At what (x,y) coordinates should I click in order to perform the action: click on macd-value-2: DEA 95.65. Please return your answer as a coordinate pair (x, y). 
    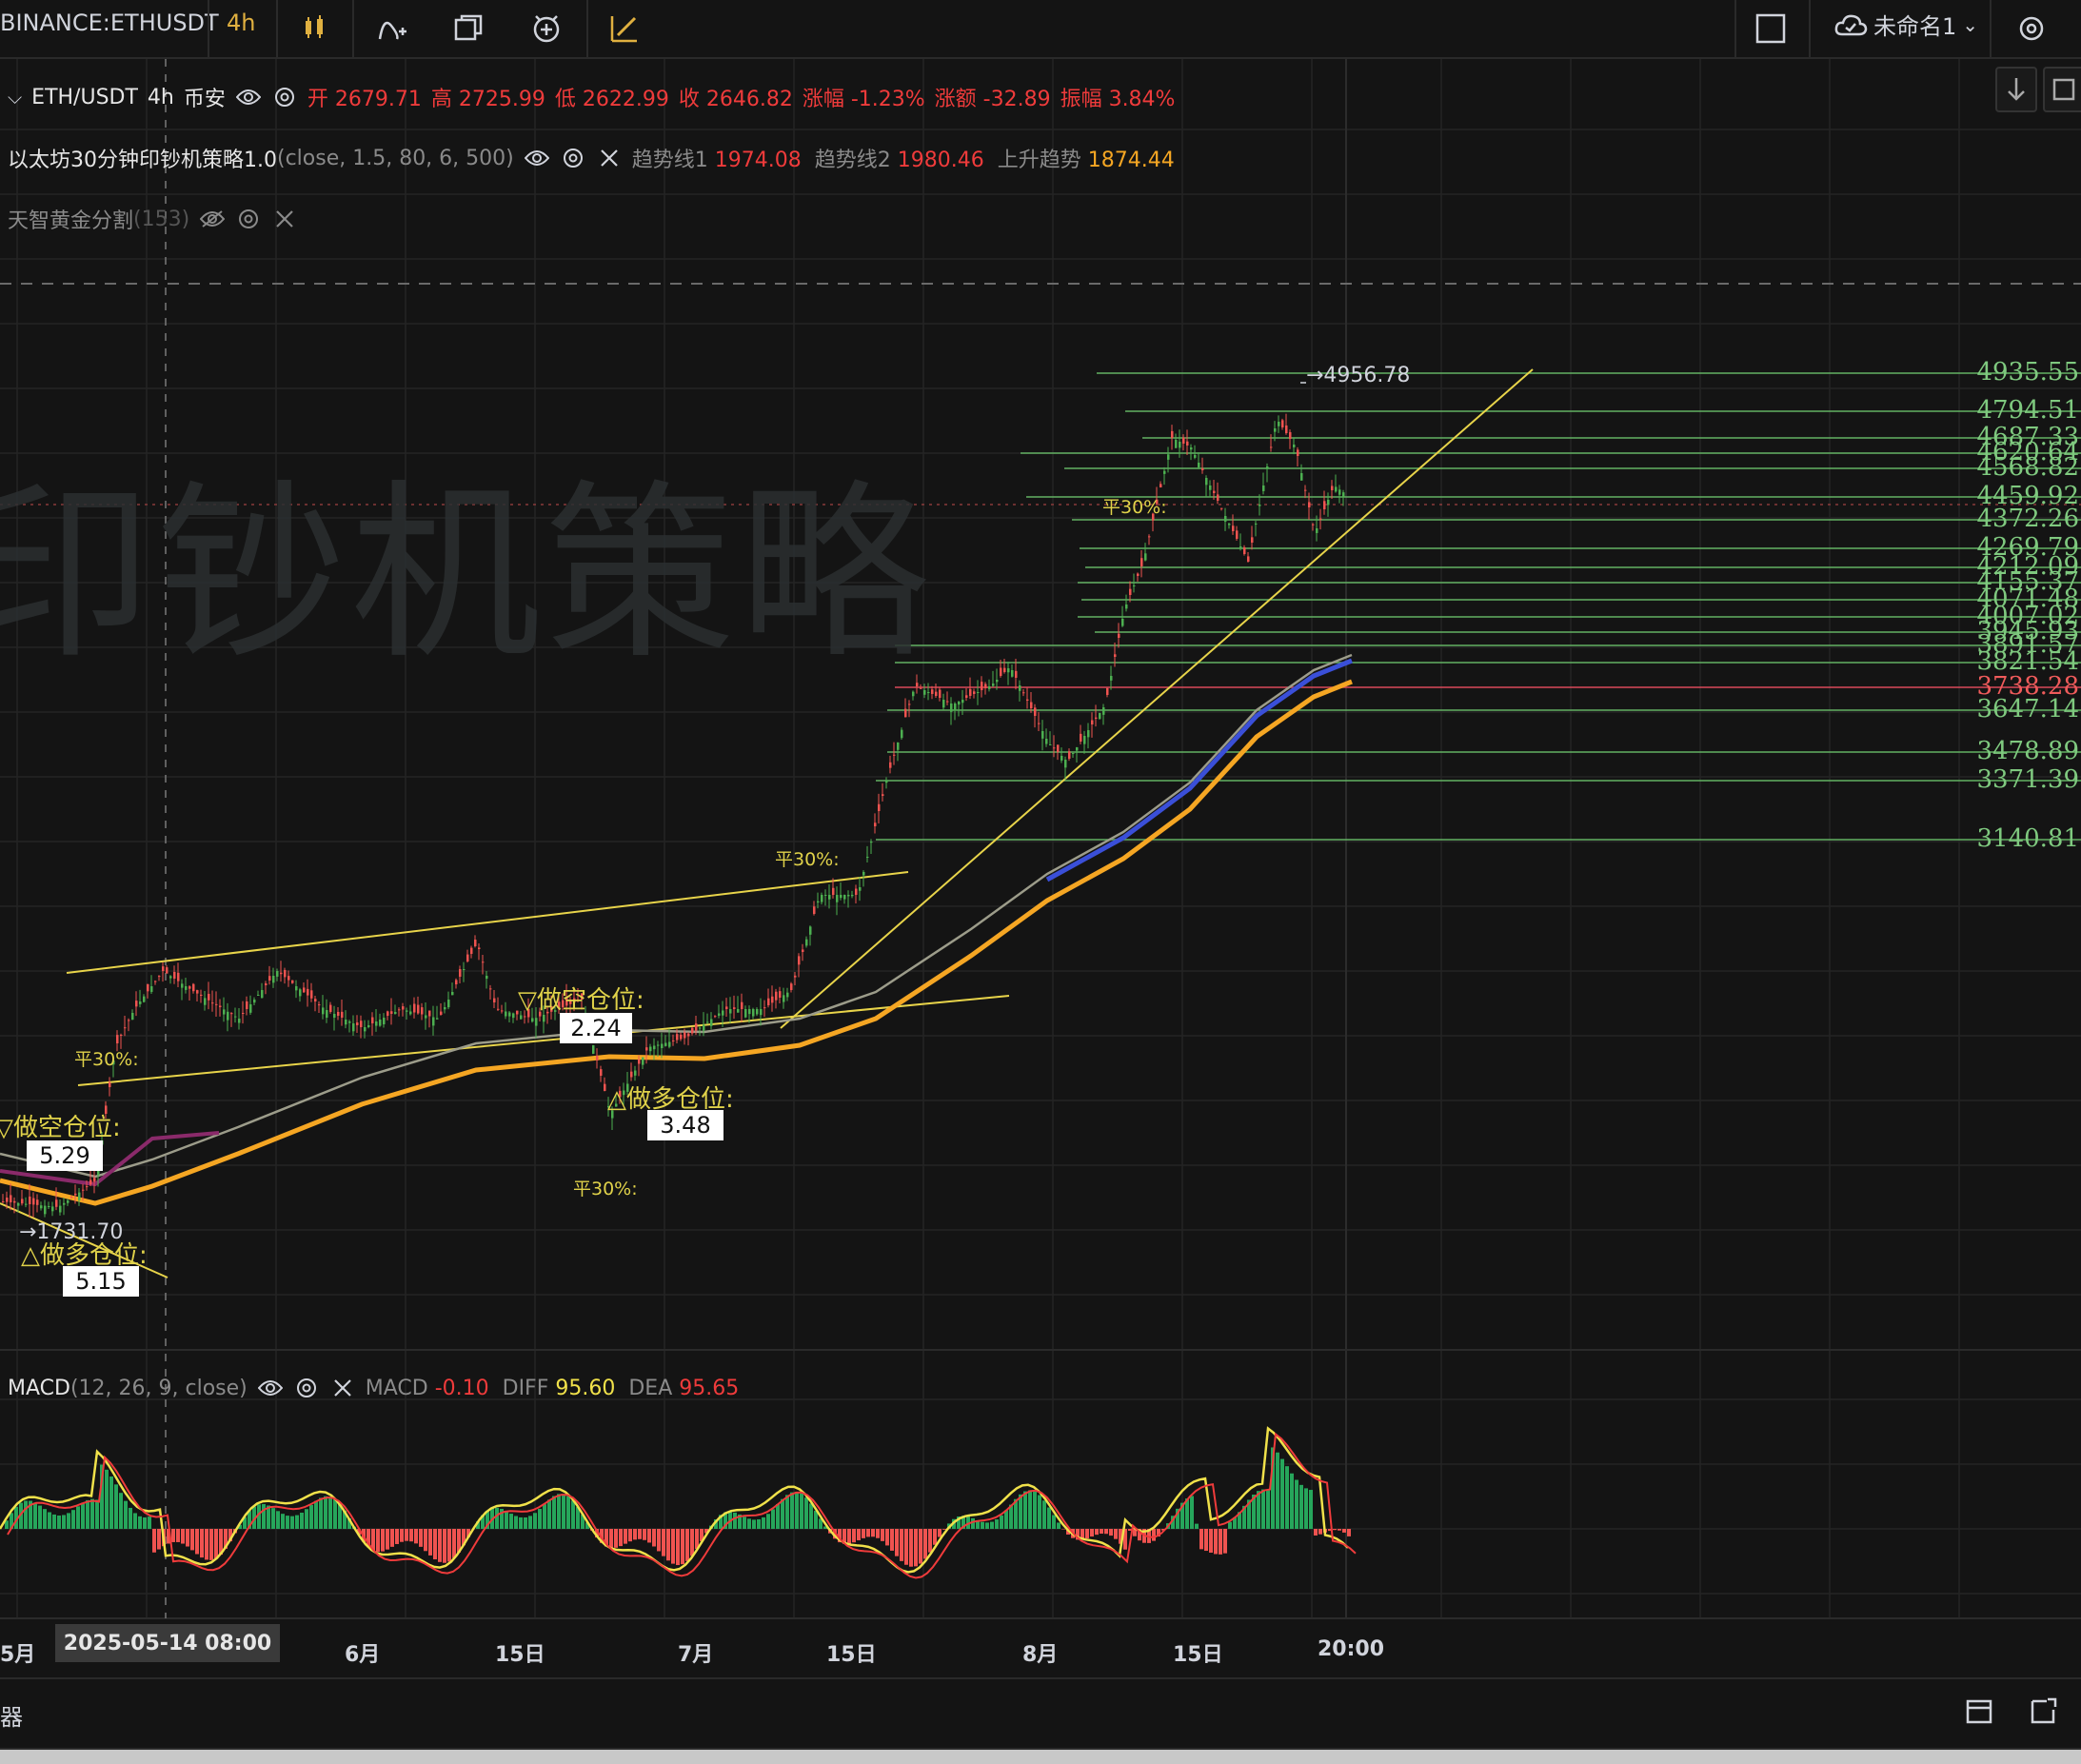
    Looking at the image, I should click on (684, 1388).